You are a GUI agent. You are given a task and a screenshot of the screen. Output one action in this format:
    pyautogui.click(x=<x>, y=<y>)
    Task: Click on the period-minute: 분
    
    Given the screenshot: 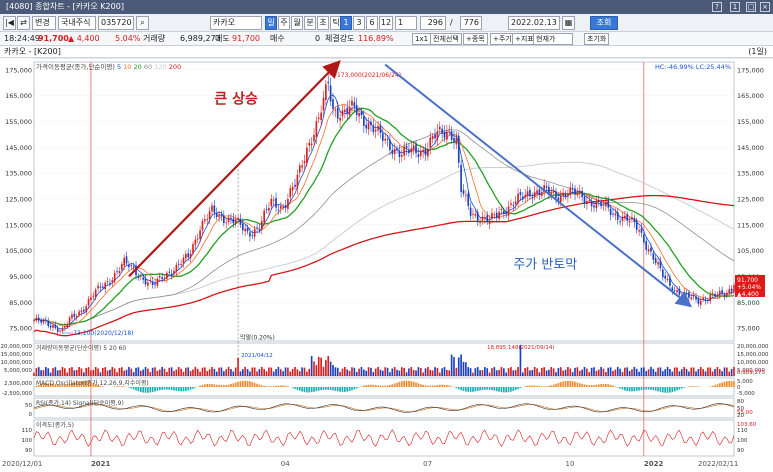 What is the action you would take?
    pyautogui.click(x=310, y=23)
    